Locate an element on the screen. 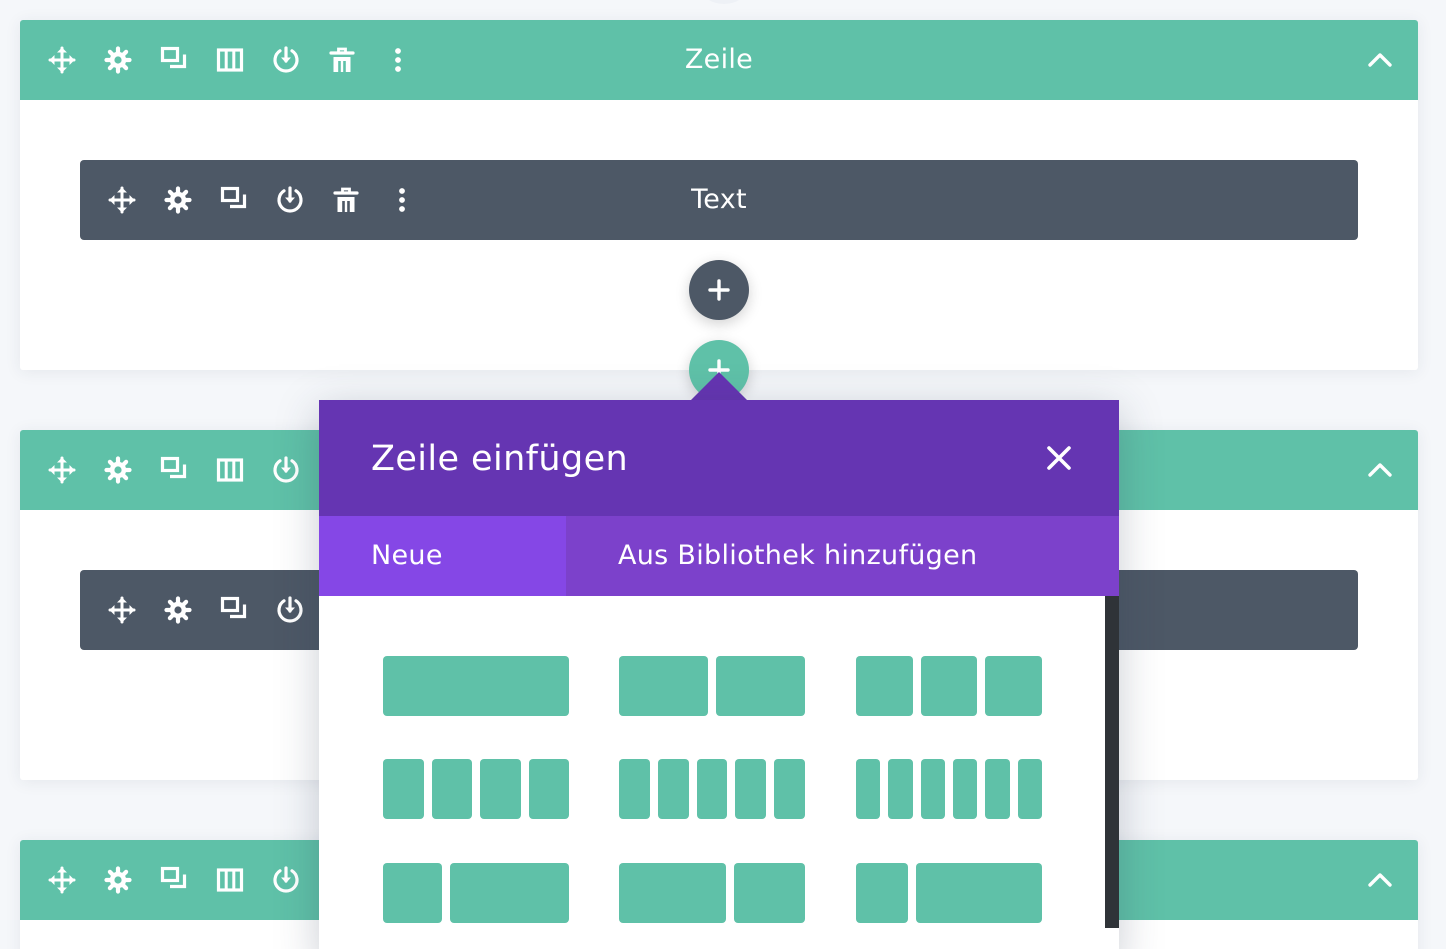 The image size is (1446, 949). add-module-button is located at coordinates (719, 290).